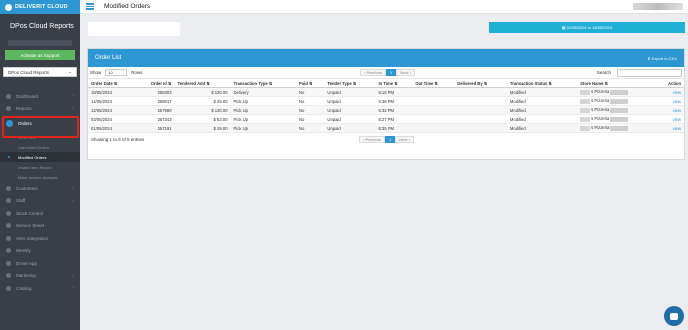  What do you see at coordinates (27, 263) in the screenshot?
I see `sidebar-item-label: Driver App` at bounding box center [27, 263].